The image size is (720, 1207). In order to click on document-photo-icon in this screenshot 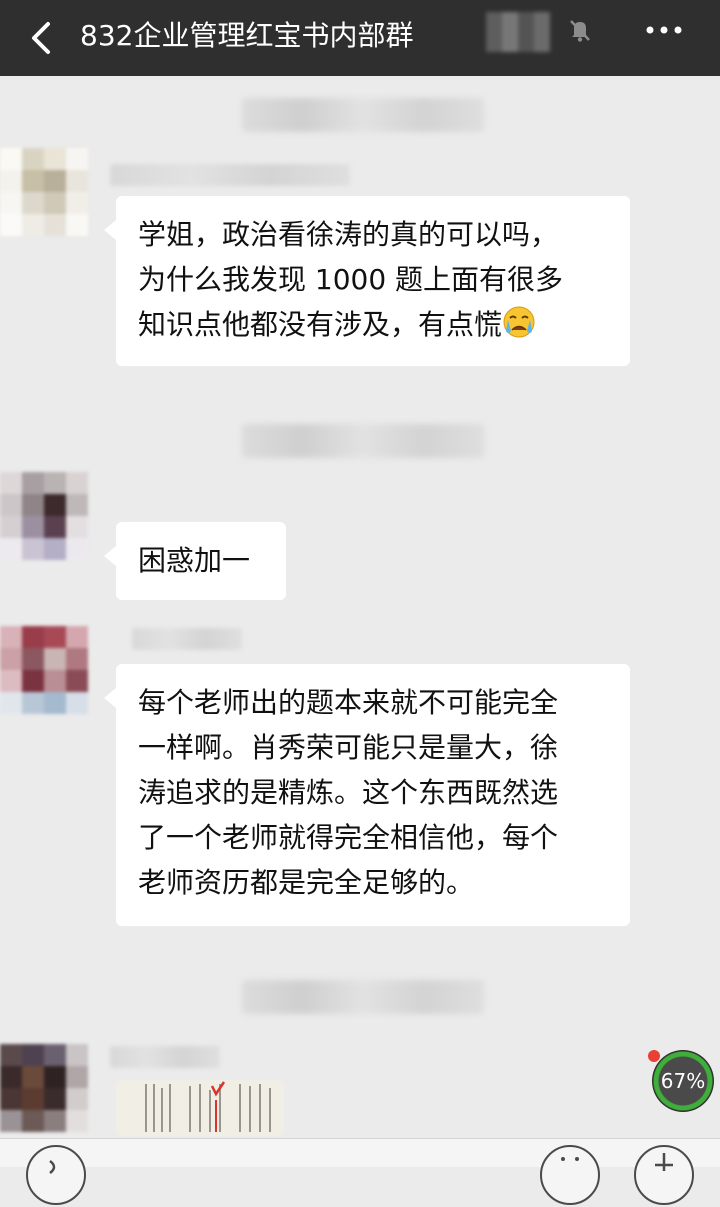, I will do `click(200, 1108)`.